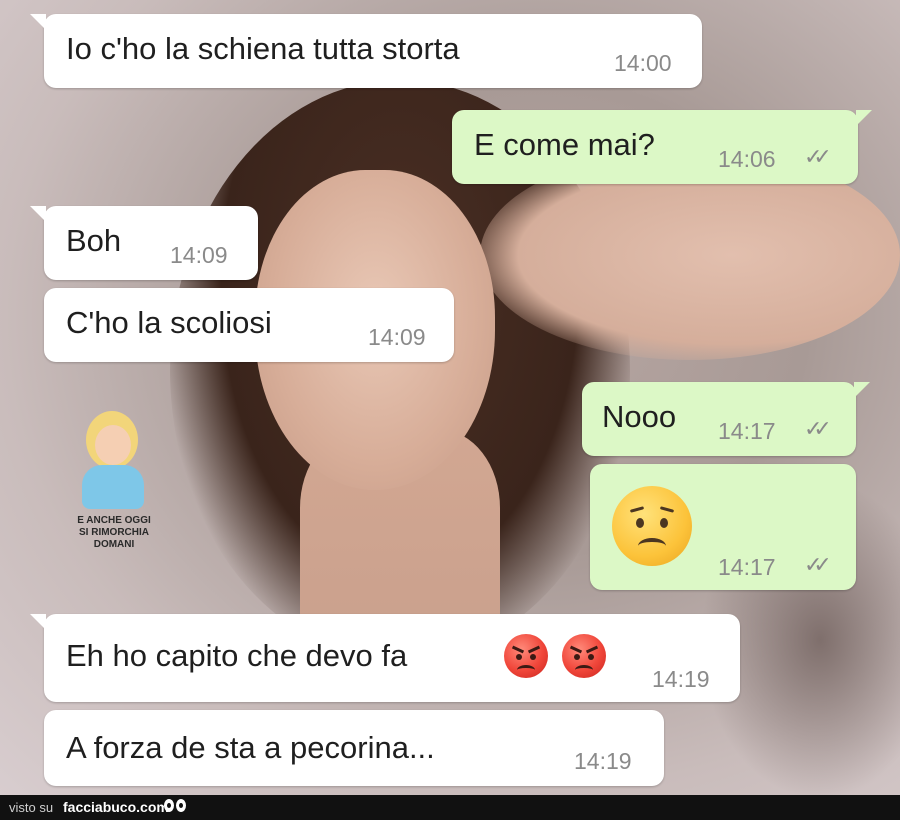 Image resolution: width=900 pixels, height=820 pixels. I want to click on footer-visto-label: visto su, so click(31, 807).